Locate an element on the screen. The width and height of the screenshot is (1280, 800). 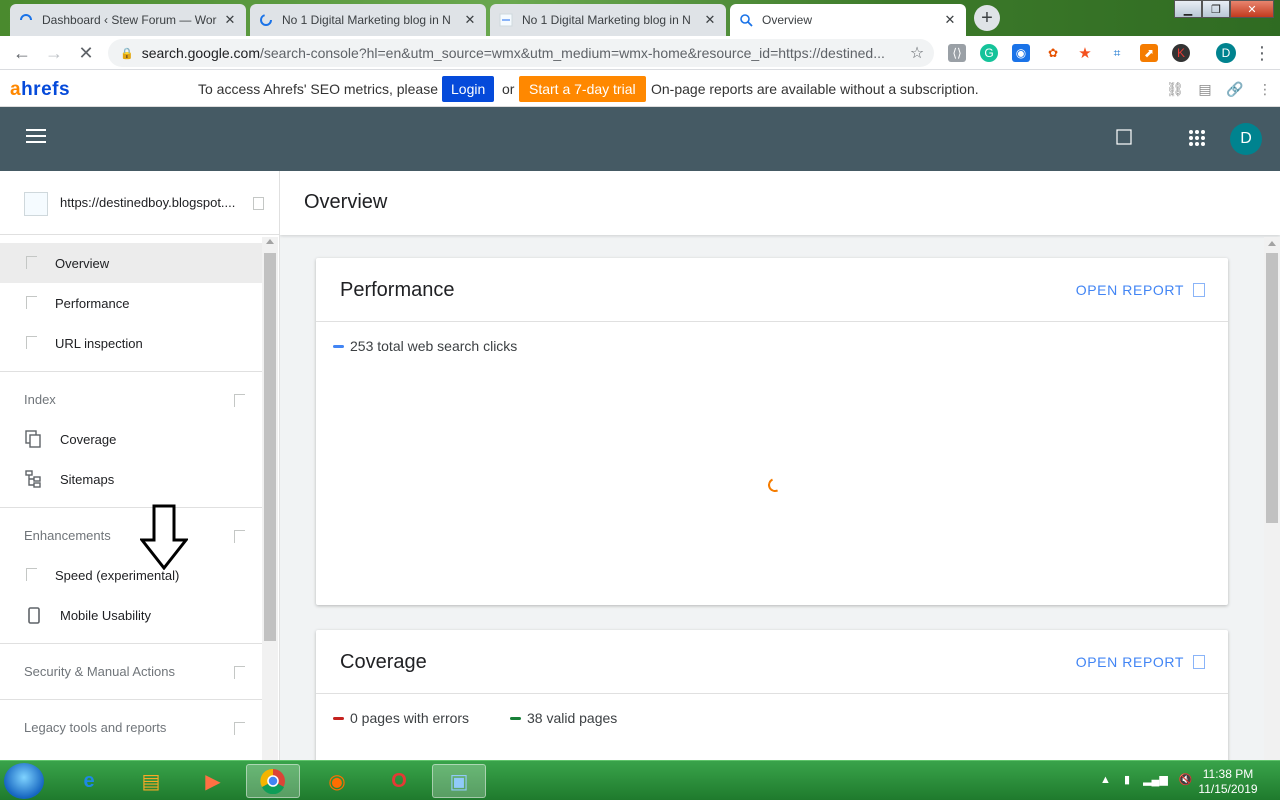
sidebar-item-speed: Speed (experimental) is located at coordinates (131, 575).